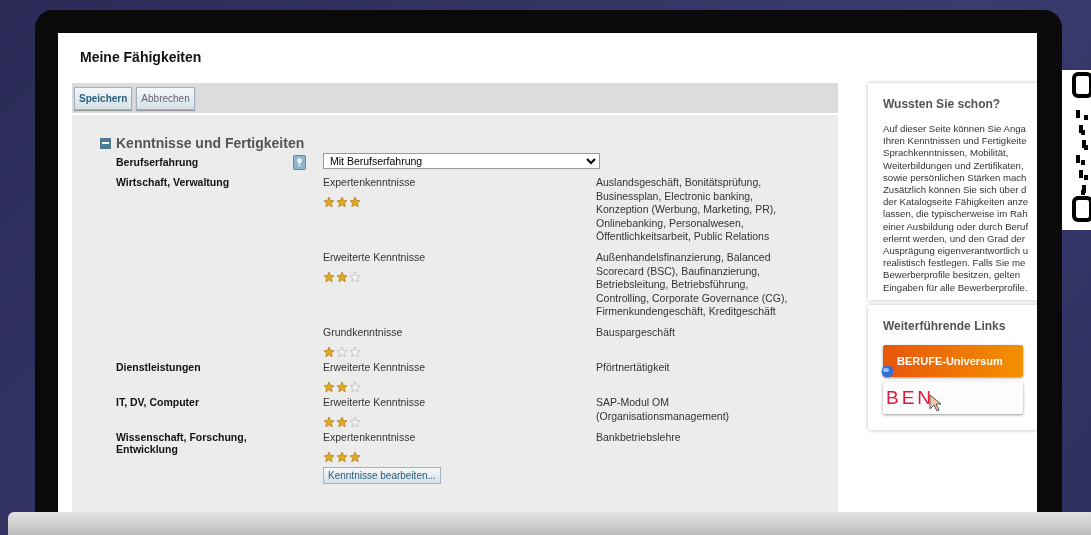 The width and height of the screenshot is (1091, 535). Describe the element at coordinates (942, 104) in the screenshot. I see `card-title: Wussten Sie schon?` at that location.